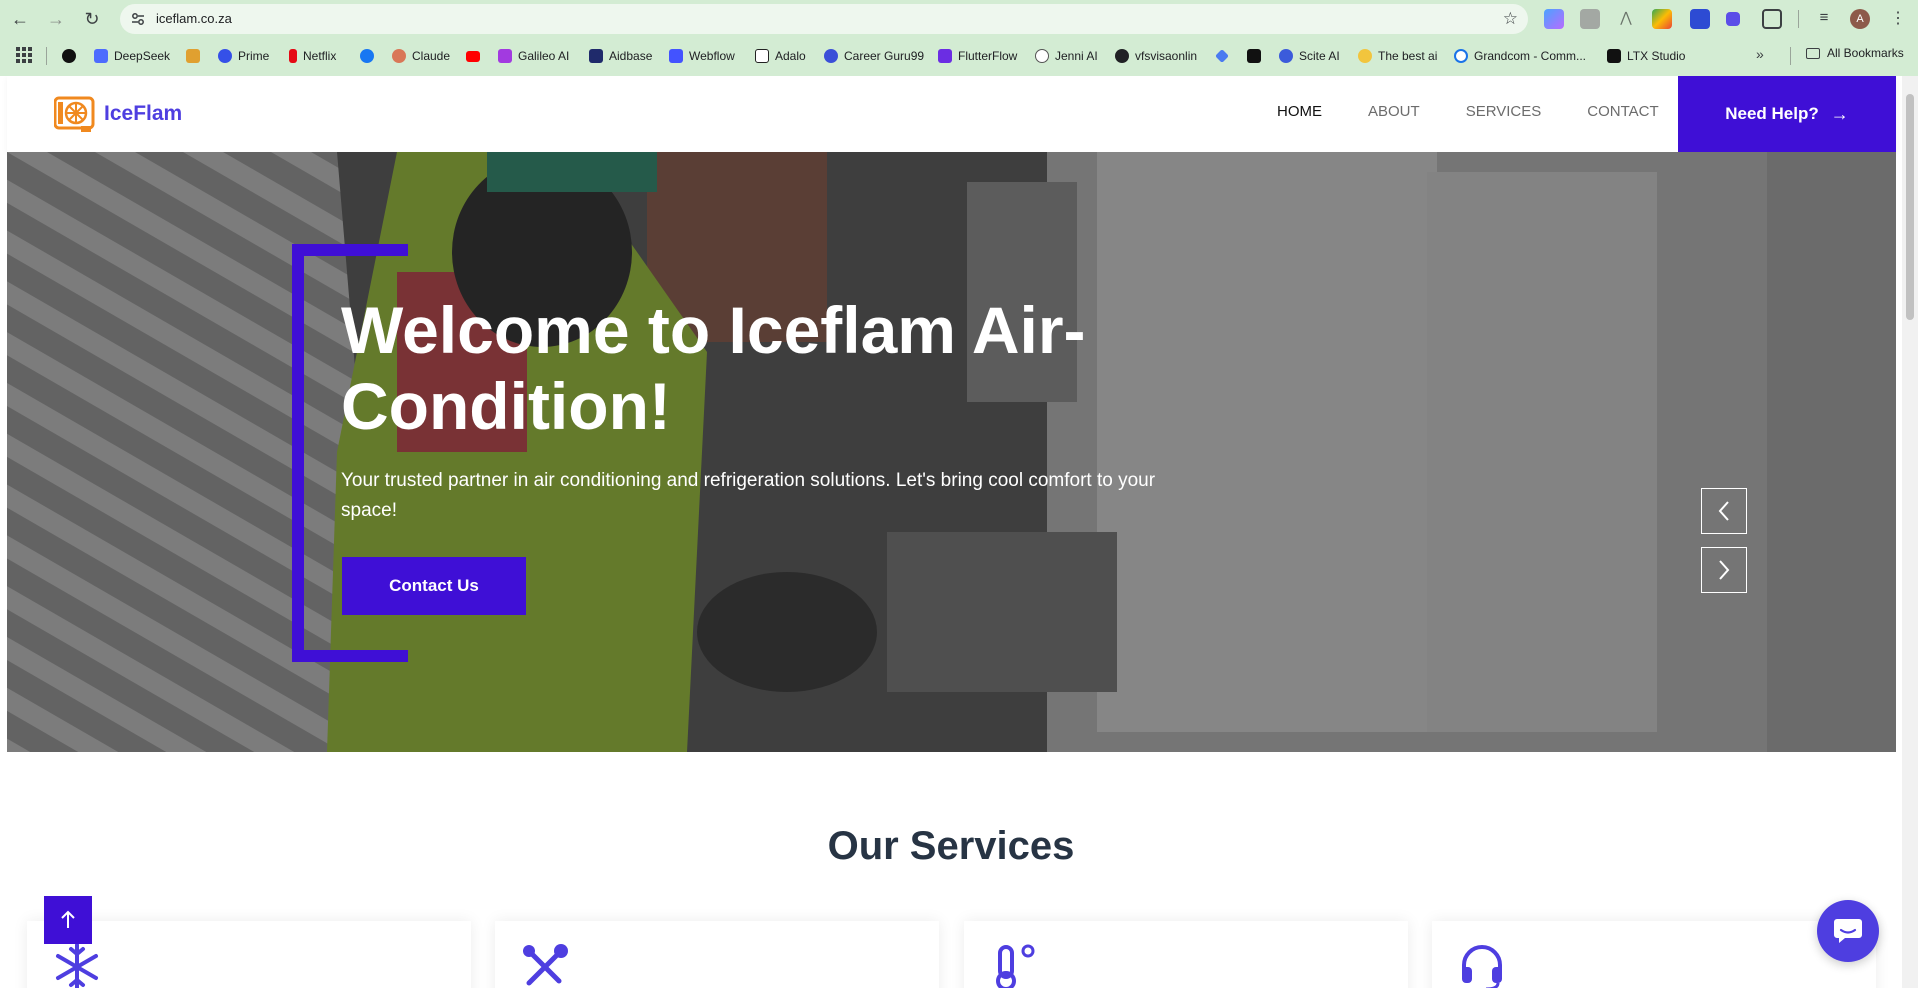 Image resolution: width=1918 pixels, height=988 pixels. Describe the element at coordinates (1790, 56) in the screenshot. I see `bookmarks-divider-right` at that location.